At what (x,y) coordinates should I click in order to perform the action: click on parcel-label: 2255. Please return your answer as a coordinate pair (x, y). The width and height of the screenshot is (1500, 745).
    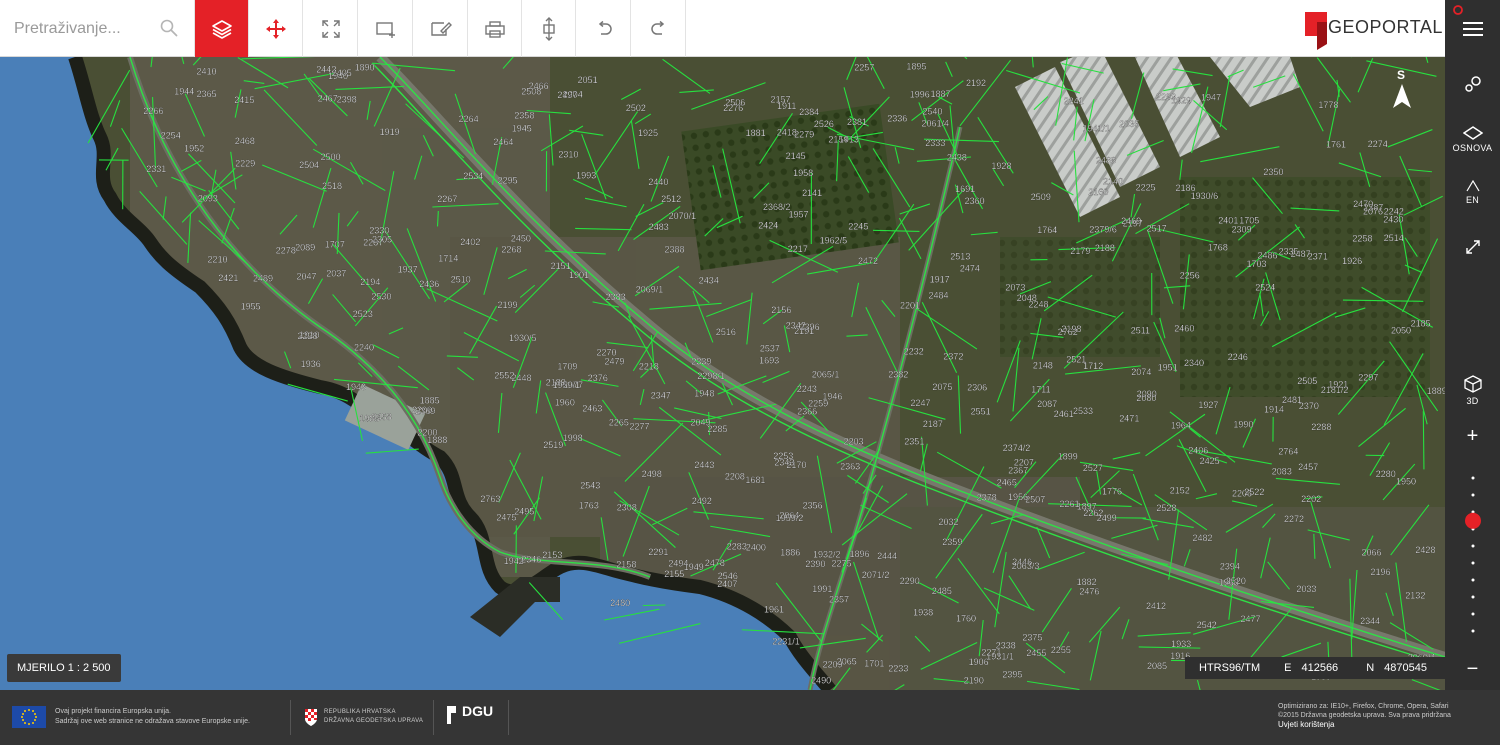
    Looking at the image, I should click on (1061, 650).